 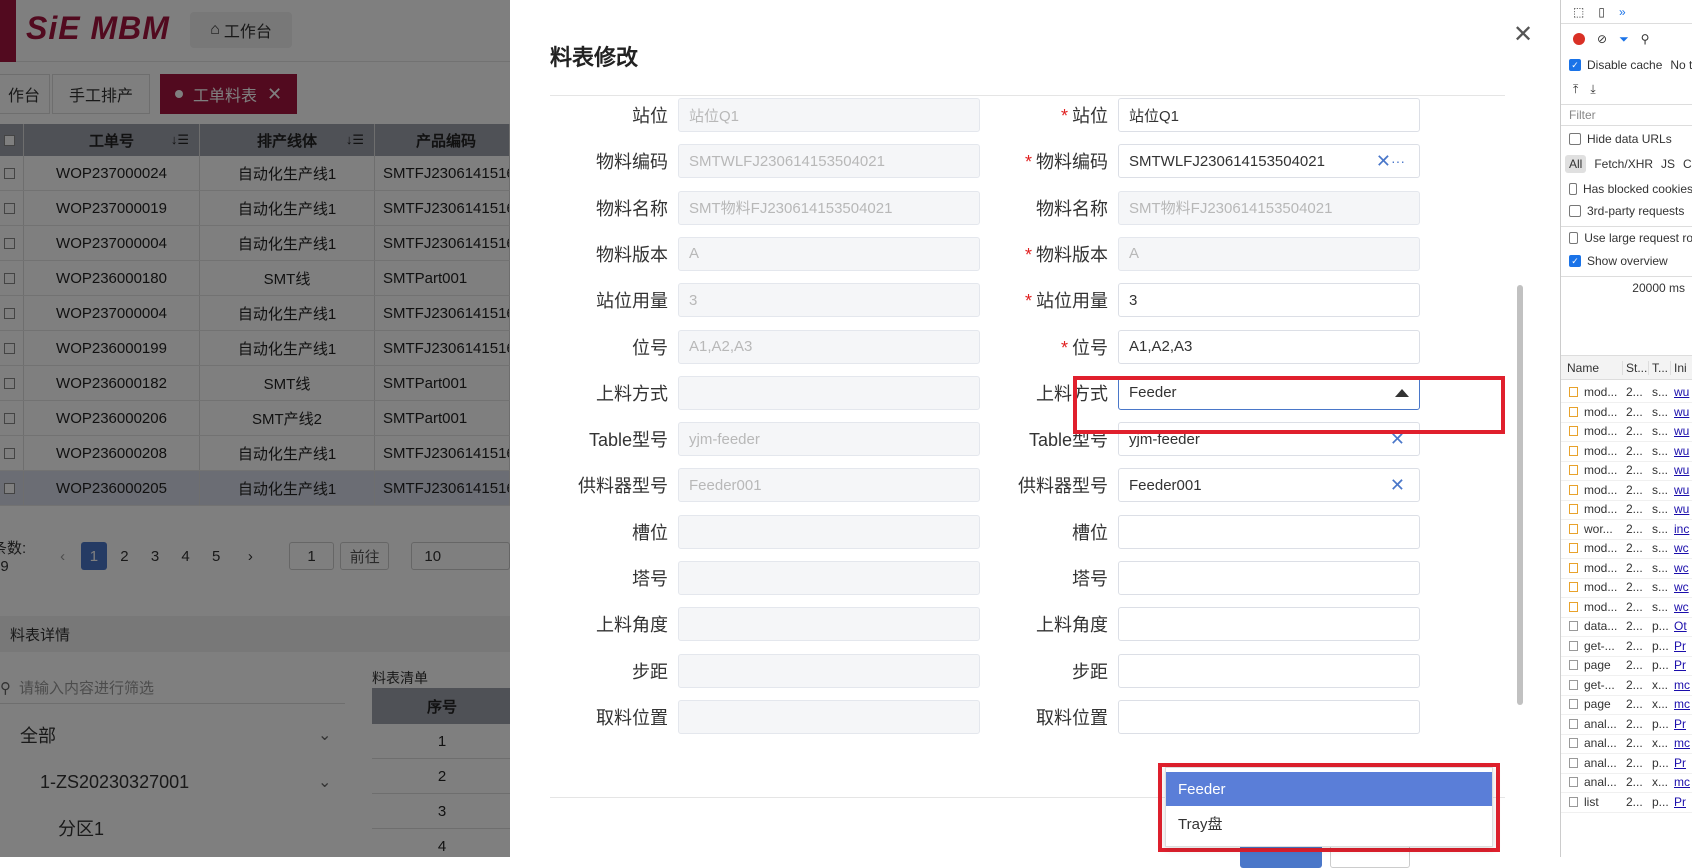 I want to click on field-label: * 站位用量, so click(x=1066, y=301).